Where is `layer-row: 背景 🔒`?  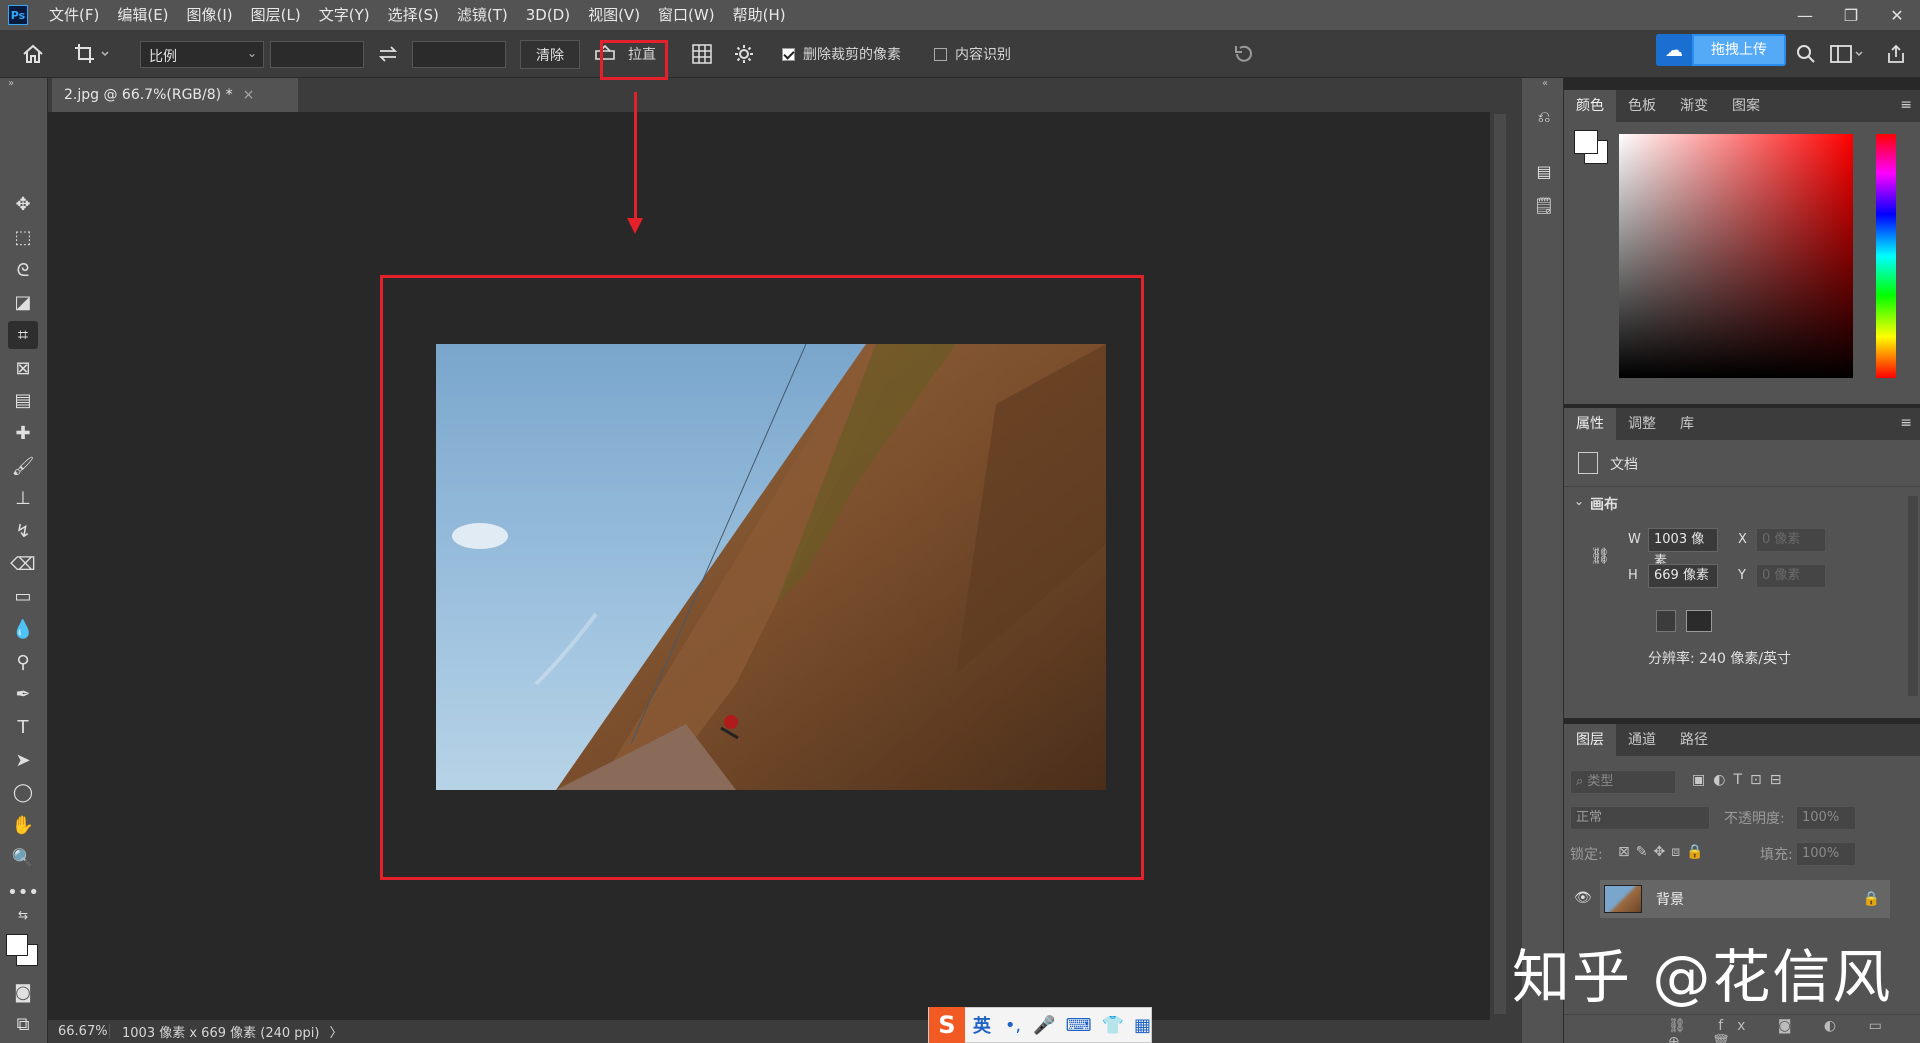 layer-row: 背景 🔒 is located at coordinates (1745, 899).